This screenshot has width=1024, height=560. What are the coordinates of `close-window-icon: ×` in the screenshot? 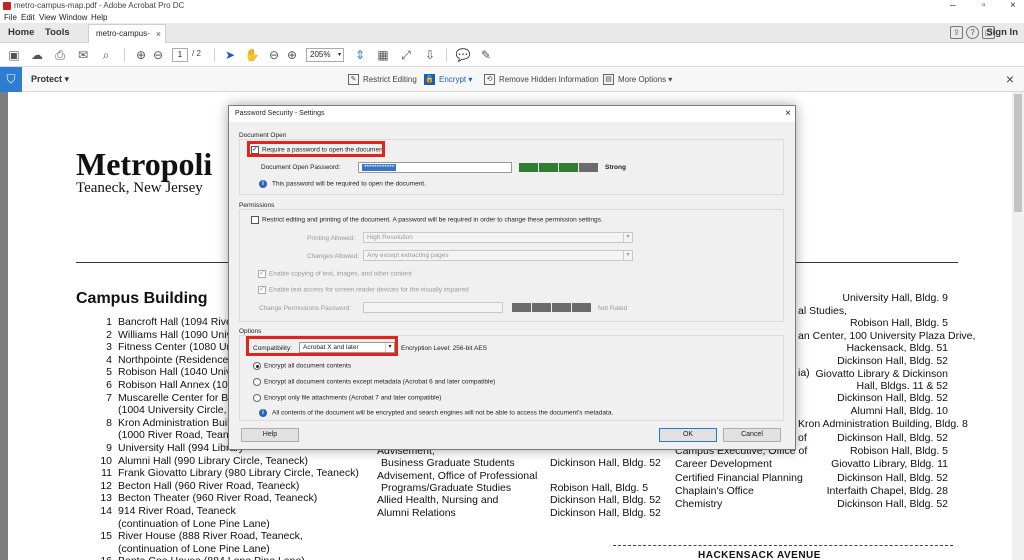 It's located at (1013, 5).